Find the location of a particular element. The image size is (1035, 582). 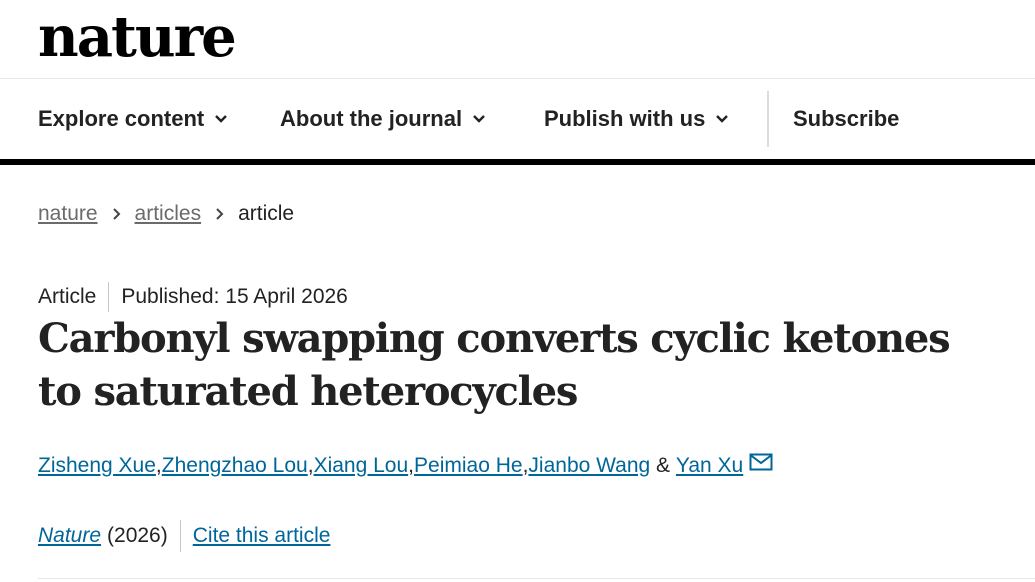

author-link: Yan Xu is located at coordinates (709, 466).